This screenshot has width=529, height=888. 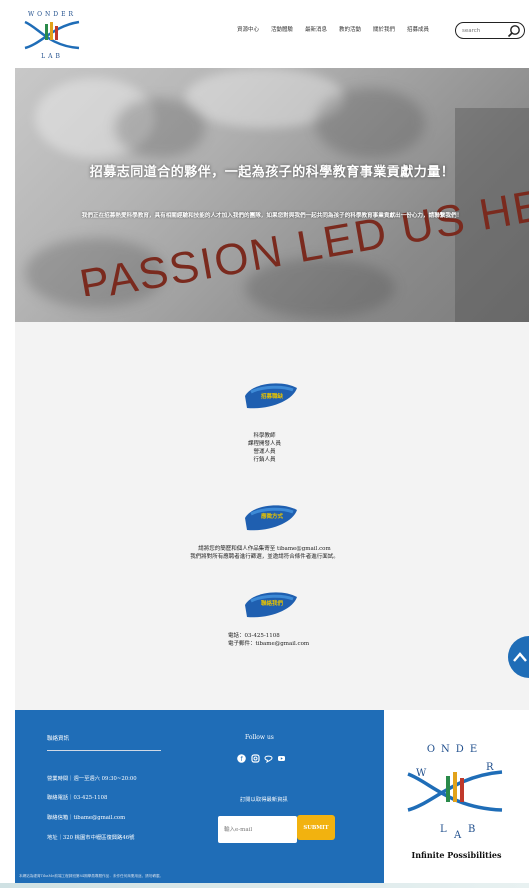 What do you see at coordinates (272, 397) in the screenshot?
I see `brush-label-positions: 招募職缺` at bounding box center [272, 397].